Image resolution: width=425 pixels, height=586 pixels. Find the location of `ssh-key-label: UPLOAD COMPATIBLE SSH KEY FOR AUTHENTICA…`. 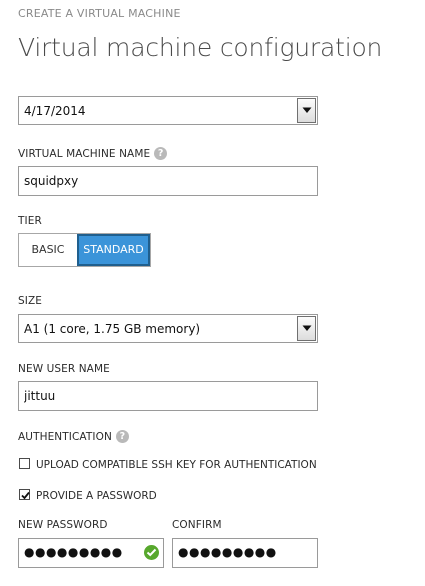

ssh-key-label: UPLOAD COMPATIBLE SSH KEY FOR AUTHENTICA… is located at coordinates (176, 465).